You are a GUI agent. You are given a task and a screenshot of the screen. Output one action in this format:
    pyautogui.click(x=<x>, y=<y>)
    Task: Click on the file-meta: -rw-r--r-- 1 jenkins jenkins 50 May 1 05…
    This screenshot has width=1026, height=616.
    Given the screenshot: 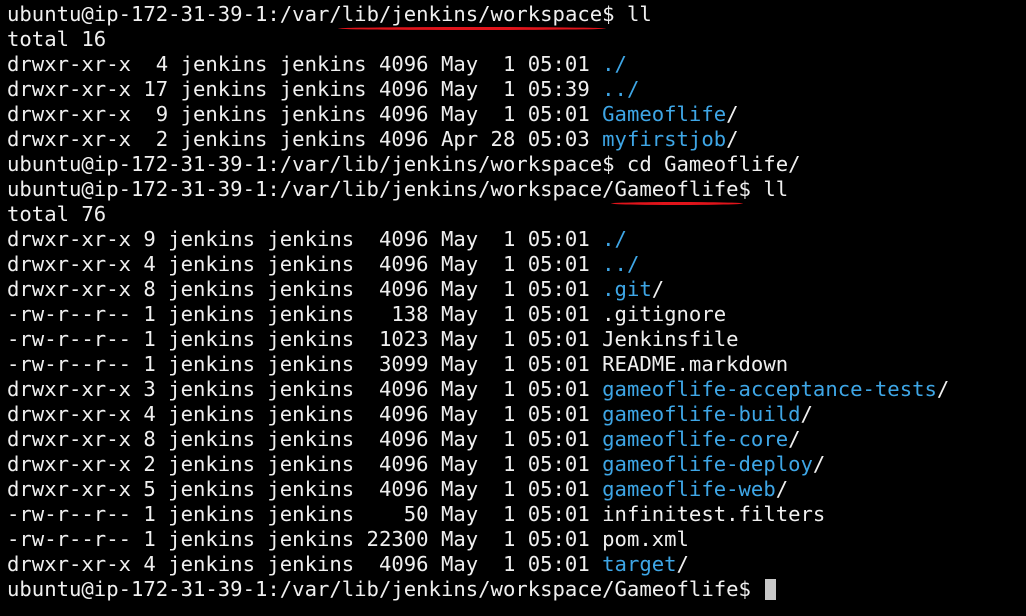 What is the action you would take?
    pyautogui.click(x=305, y=514)
    